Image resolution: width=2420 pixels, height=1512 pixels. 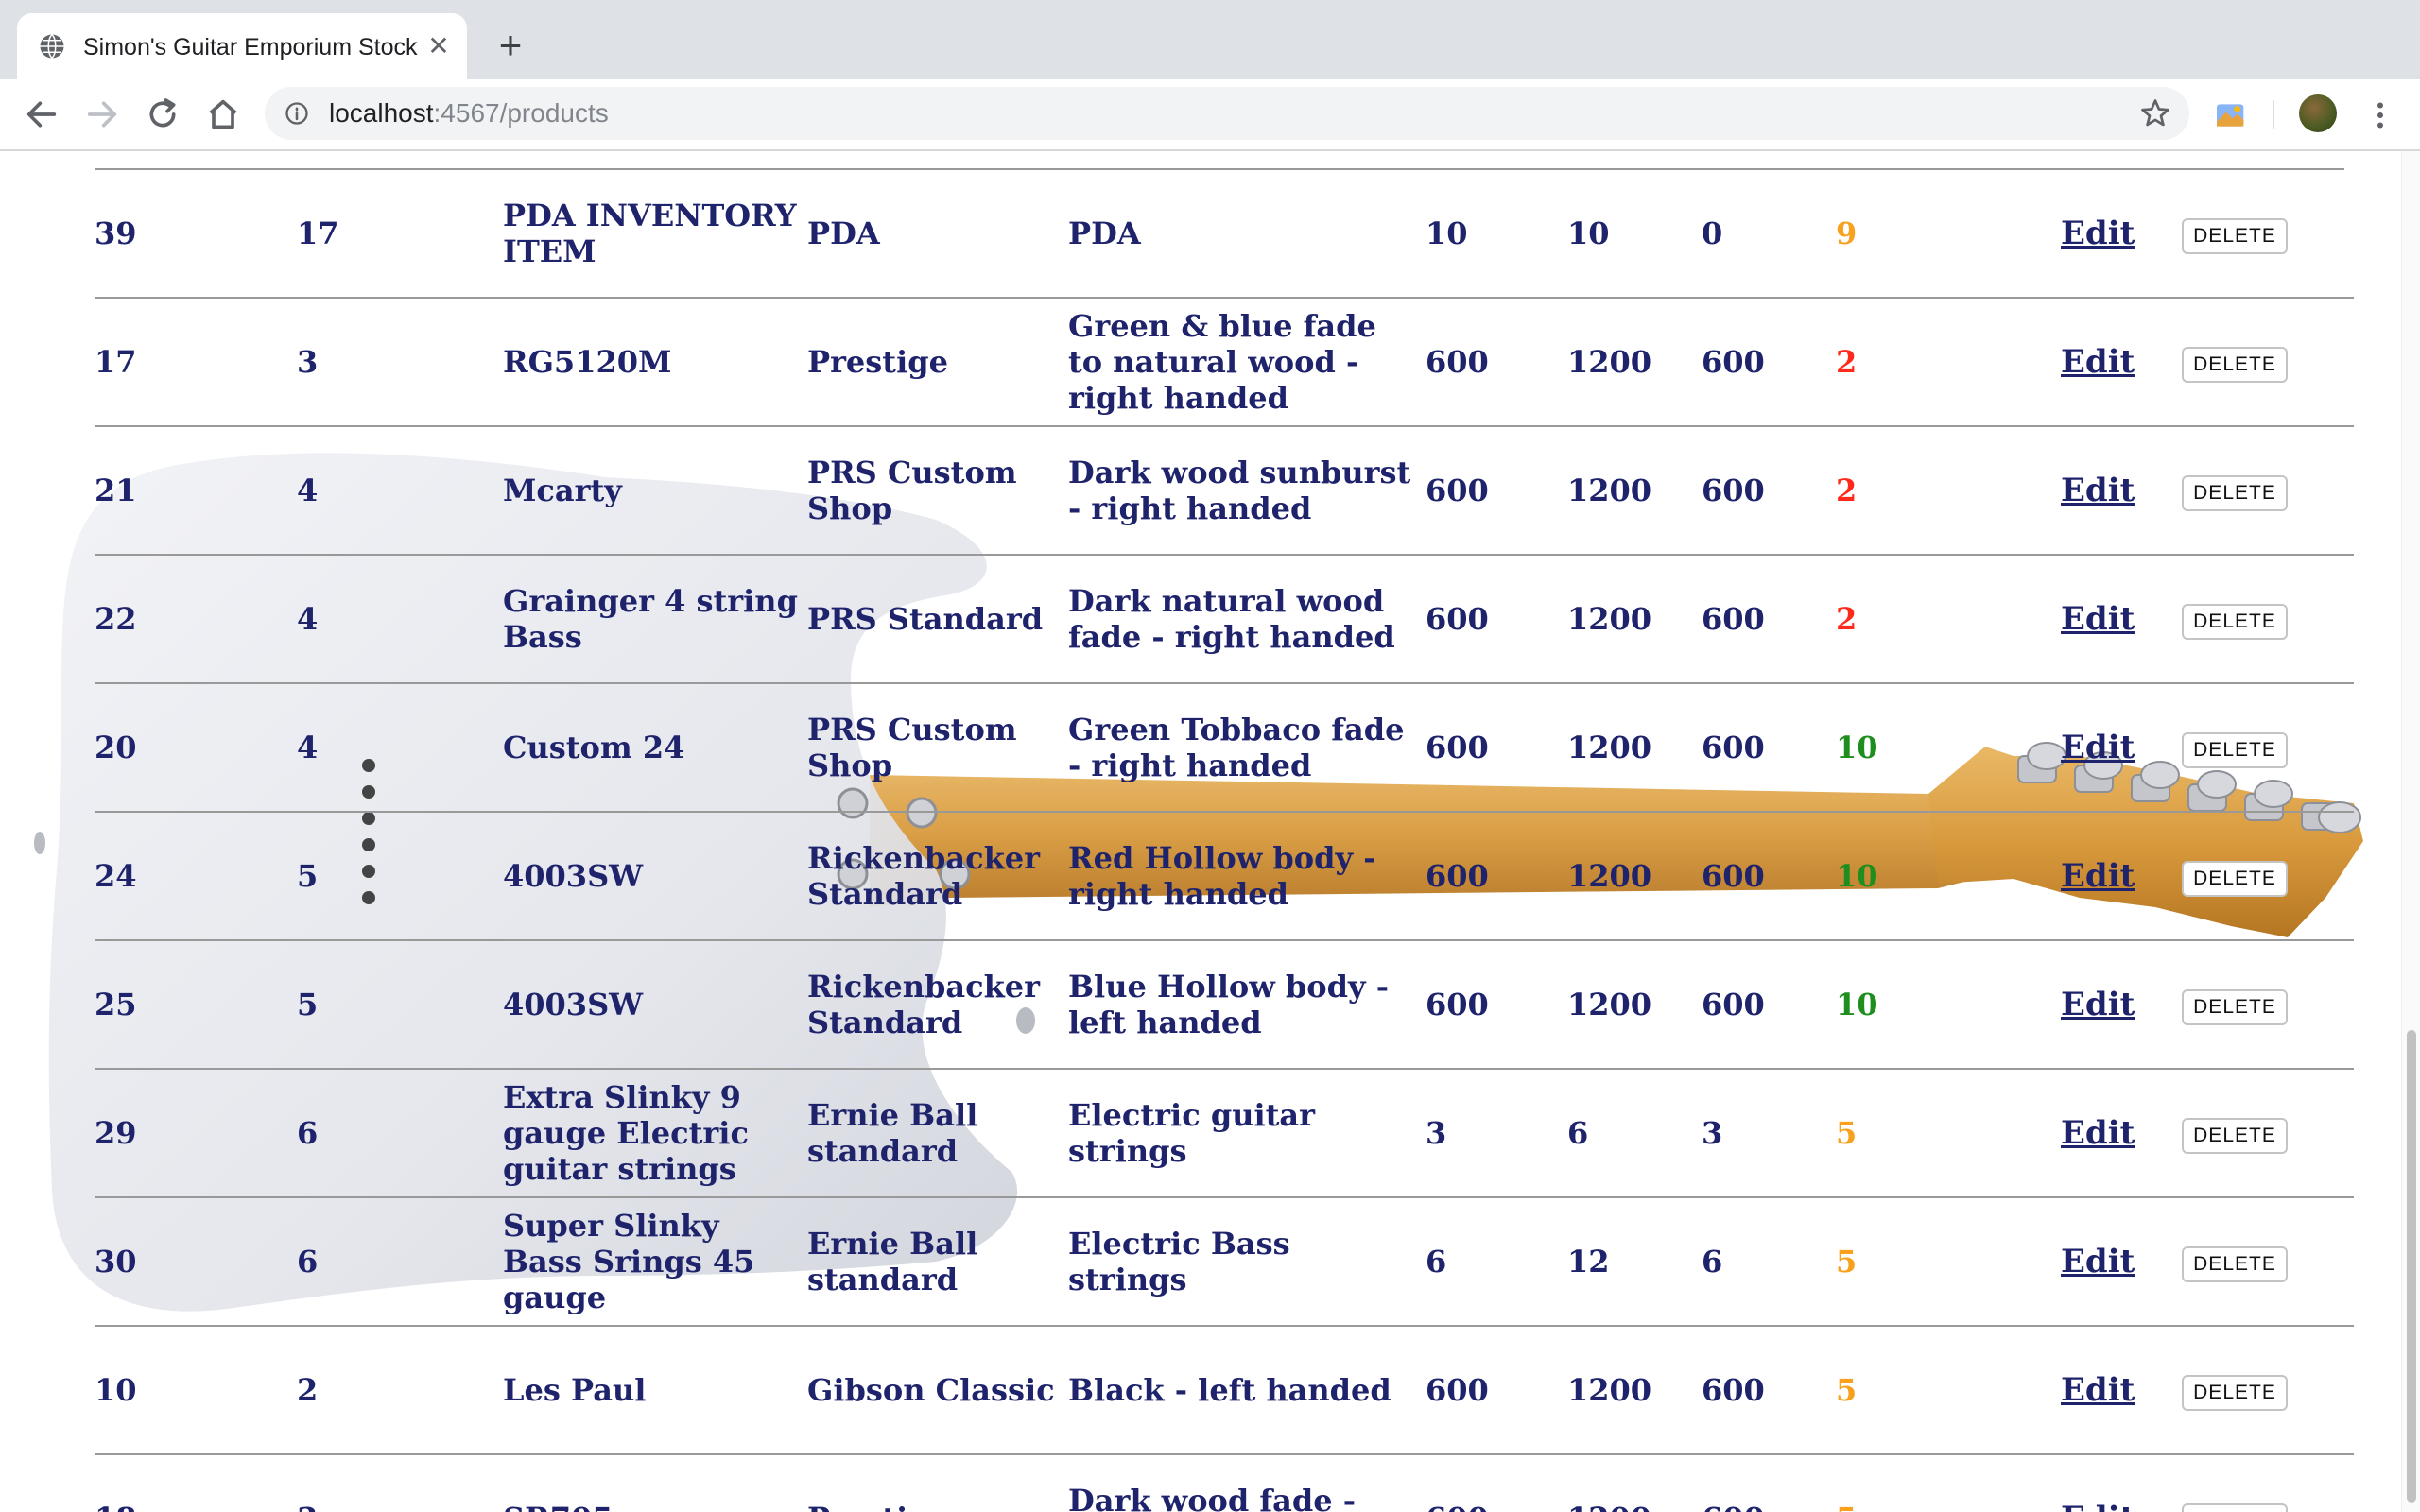 What do you see at coordinates (2380, 115) in the screenshot?
I see `more-menu-icon` at bounding box center [2380, 115].